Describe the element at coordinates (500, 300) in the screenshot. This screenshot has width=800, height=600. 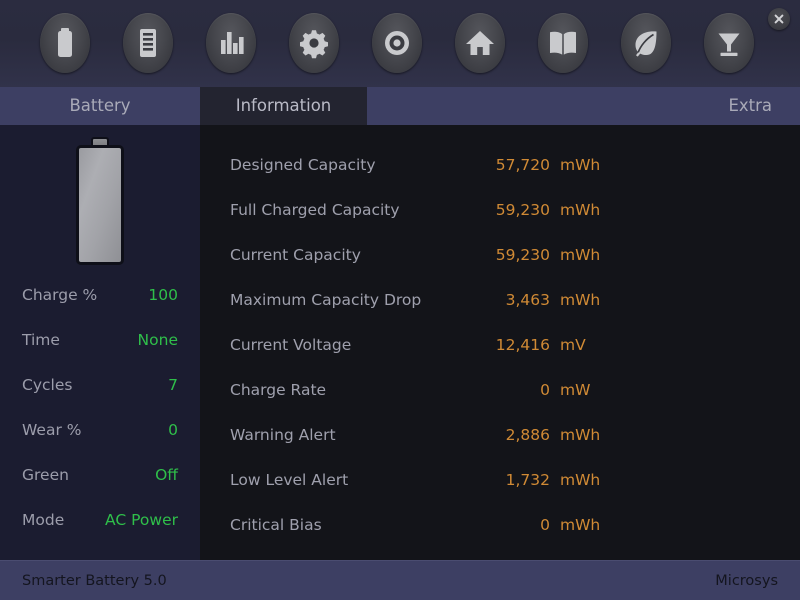
I see `information-row: Maximum Capacity Drop 3,463 mWh` at that location.